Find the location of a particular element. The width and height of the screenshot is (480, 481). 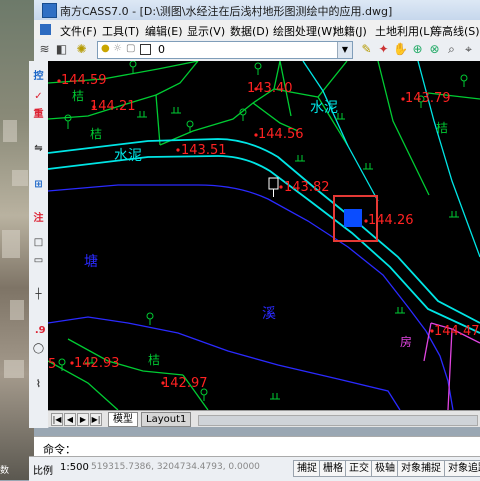

menu-landuse: 土地利用(L) is located at coordinates (404, 31).